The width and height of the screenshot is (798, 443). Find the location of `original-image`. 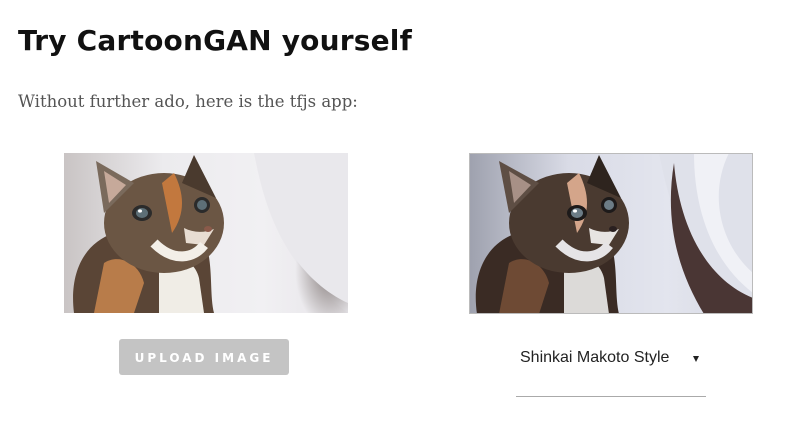

original-image is located at coordinates (206, 233).